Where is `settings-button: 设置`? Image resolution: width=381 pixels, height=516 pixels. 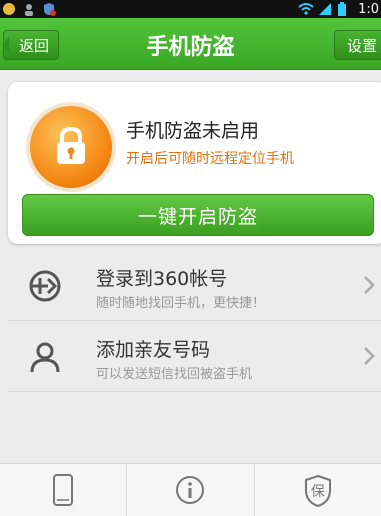 settings-button: 设置 is located at coordinates (357, 45).